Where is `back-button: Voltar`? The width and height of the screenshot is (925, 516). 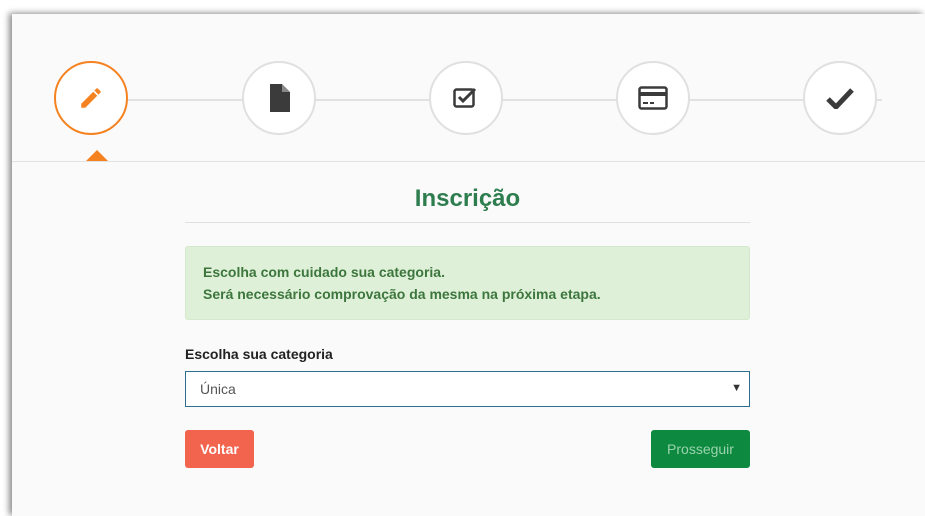
back-button: Voltar is located at coordinates (219, 449).